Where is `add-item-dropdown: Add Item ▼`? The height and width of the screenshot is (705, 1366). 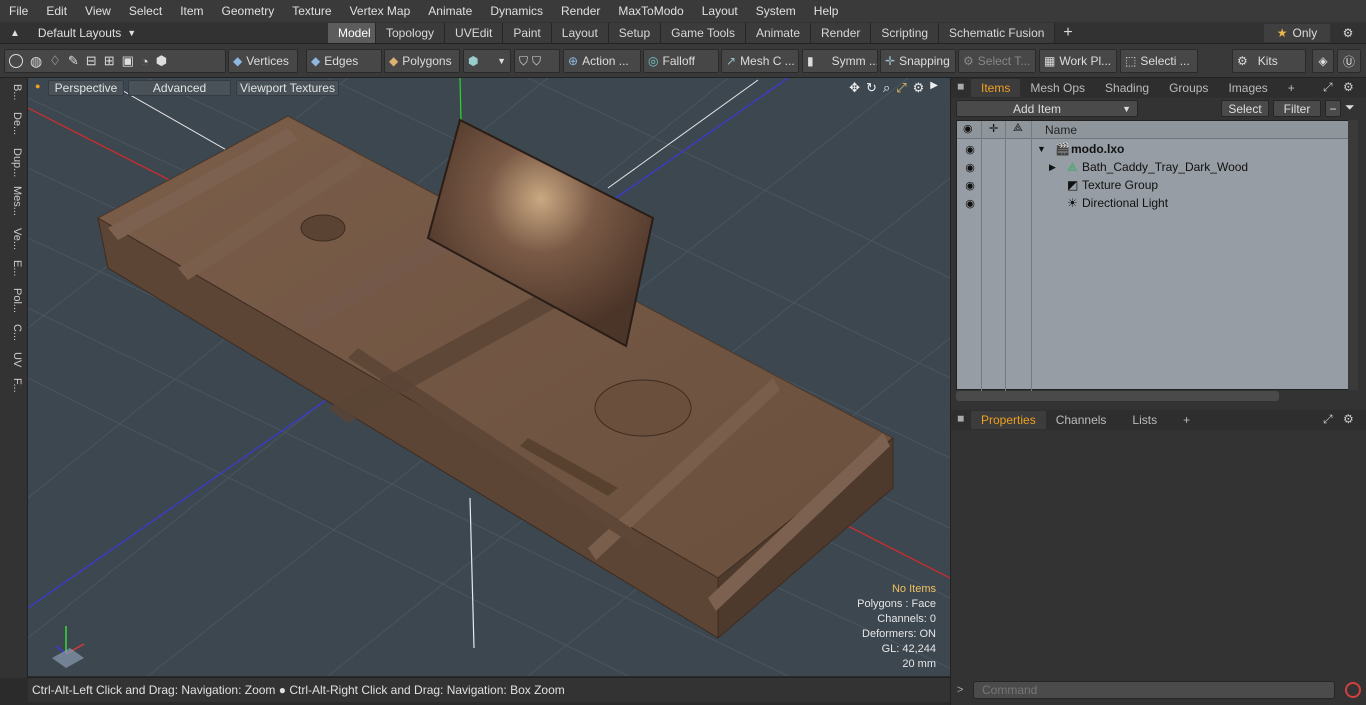 add-item-dropdown: Add Item ▼ is located at coordinates (1047, 108).